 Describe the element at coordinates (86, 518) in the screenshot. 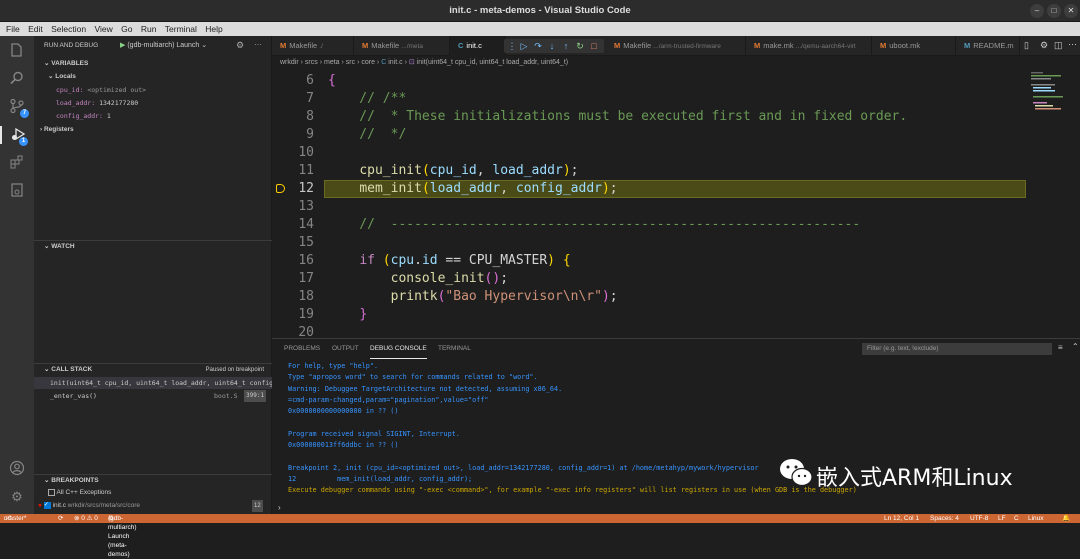

I see `problems-indicator: ⊗ 0 ⚠ 0` at that location.